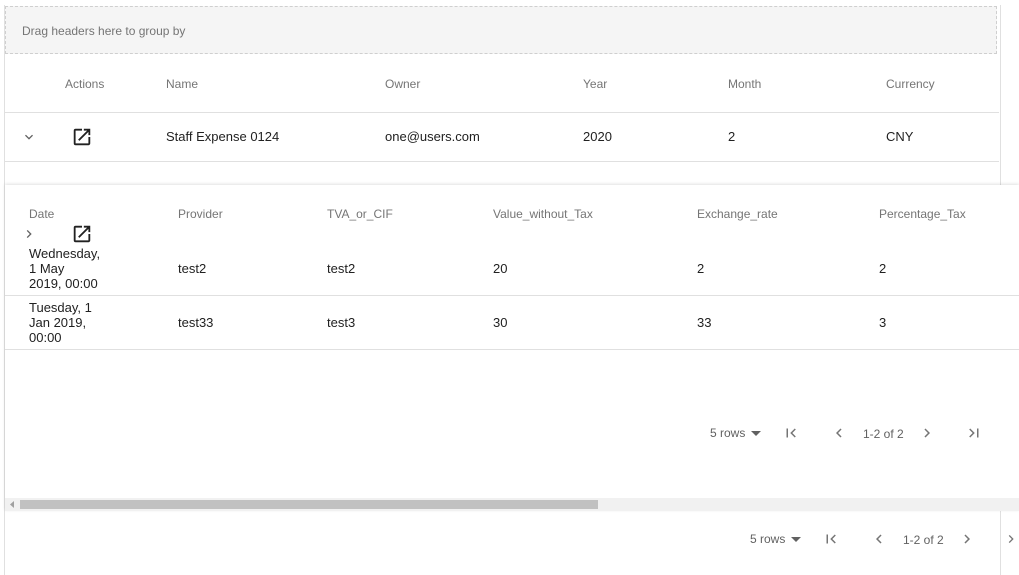 Image resolution: width=1019 pixels, height=575 pixels. I want to click on date-line: Jan 2019,, so click(58, 322).